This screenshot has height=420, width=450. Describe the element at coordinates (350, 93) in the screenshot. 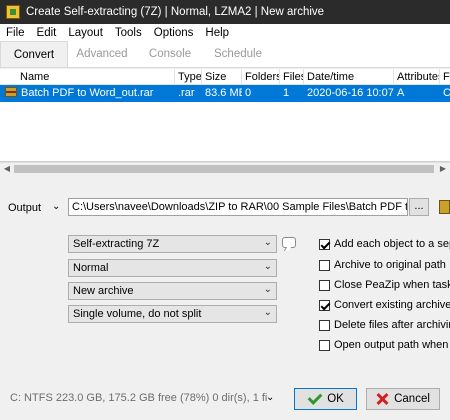

I see `file-datetime-cell: 2020-06-16 10:07:52` at that location.